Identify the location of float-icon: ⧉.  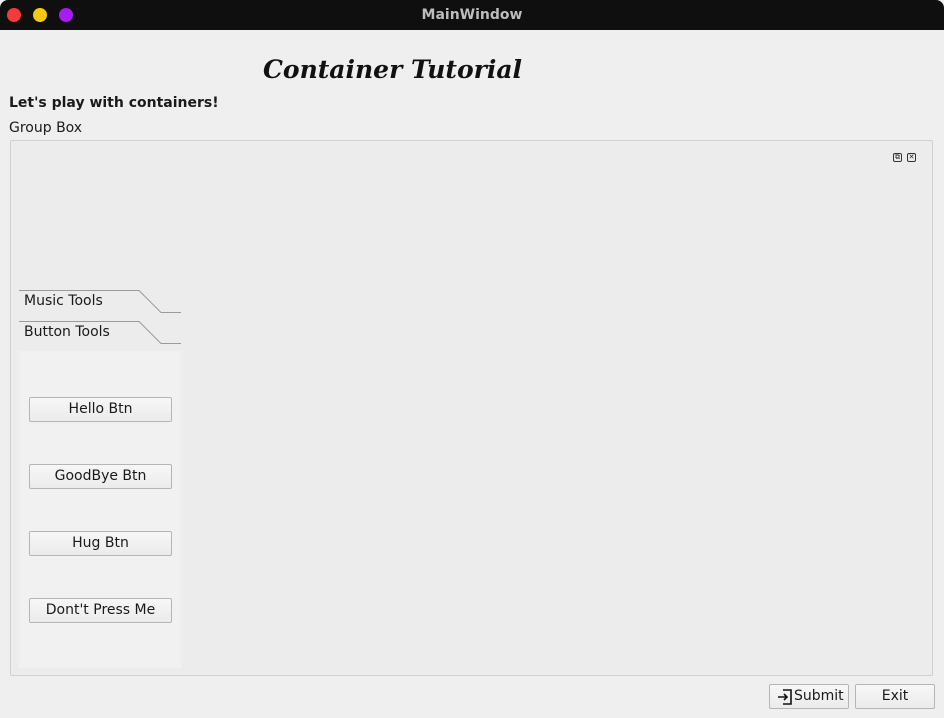
(897, 157).